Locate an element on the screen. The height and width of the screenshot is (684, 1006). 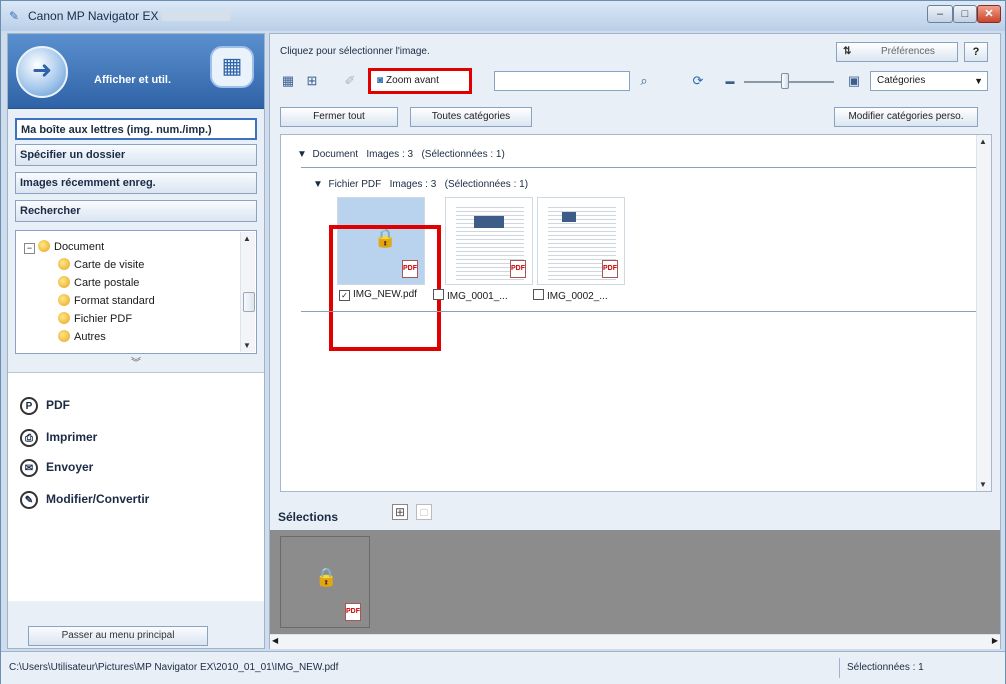
group-name: Fichier PDF is located at coordinates (355, 184).